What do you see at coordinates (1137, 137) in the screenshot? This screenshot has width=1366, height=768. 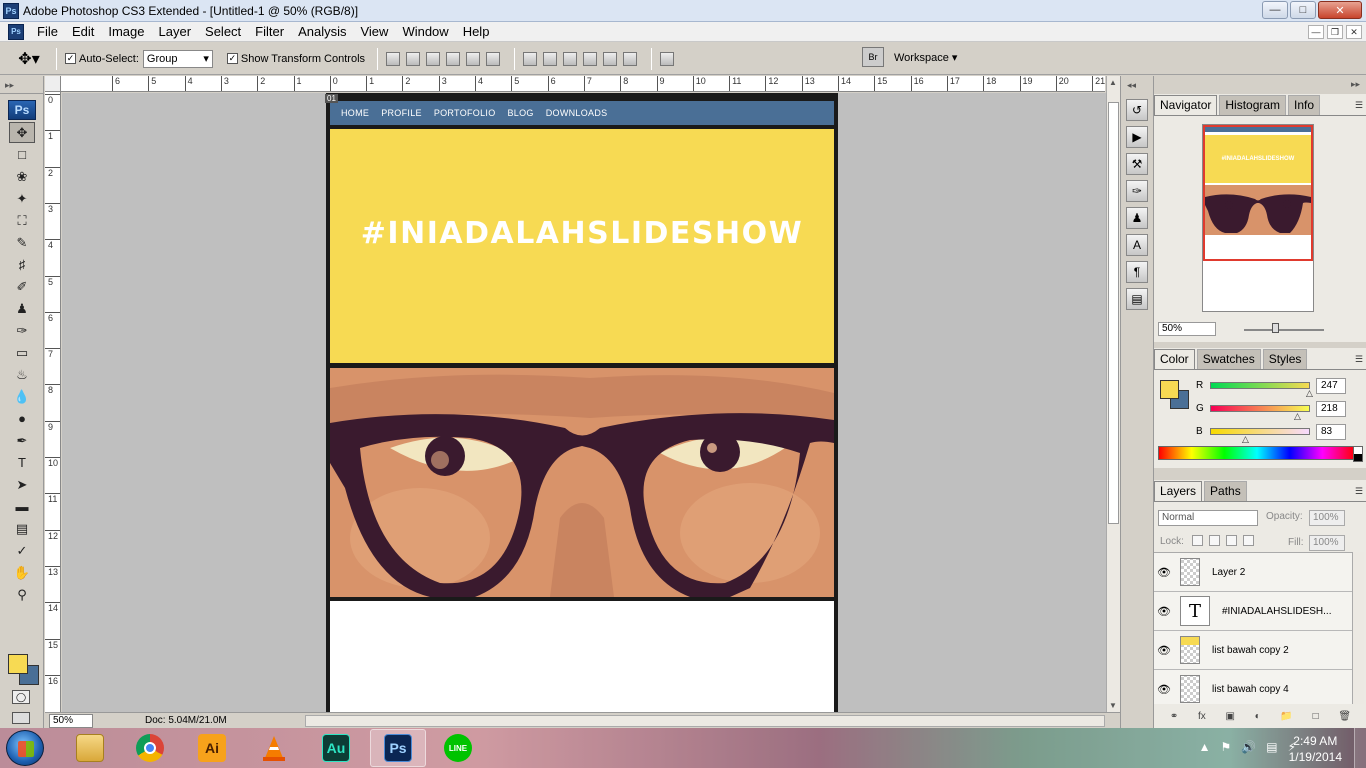 I see `actions-panel-icon: ▶` at bounding box center [1137, 137].